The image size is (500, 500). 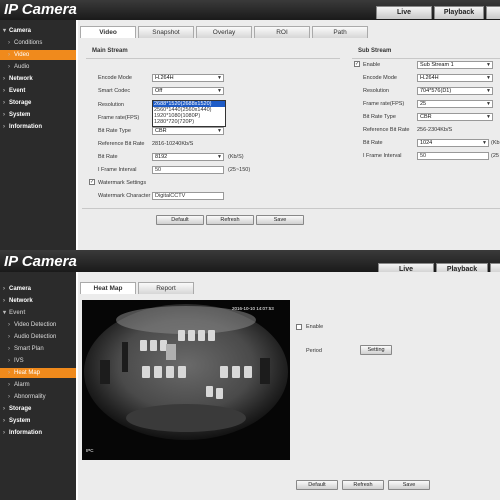 I want to click on enable-checkbox, so click(x=299, y=327).